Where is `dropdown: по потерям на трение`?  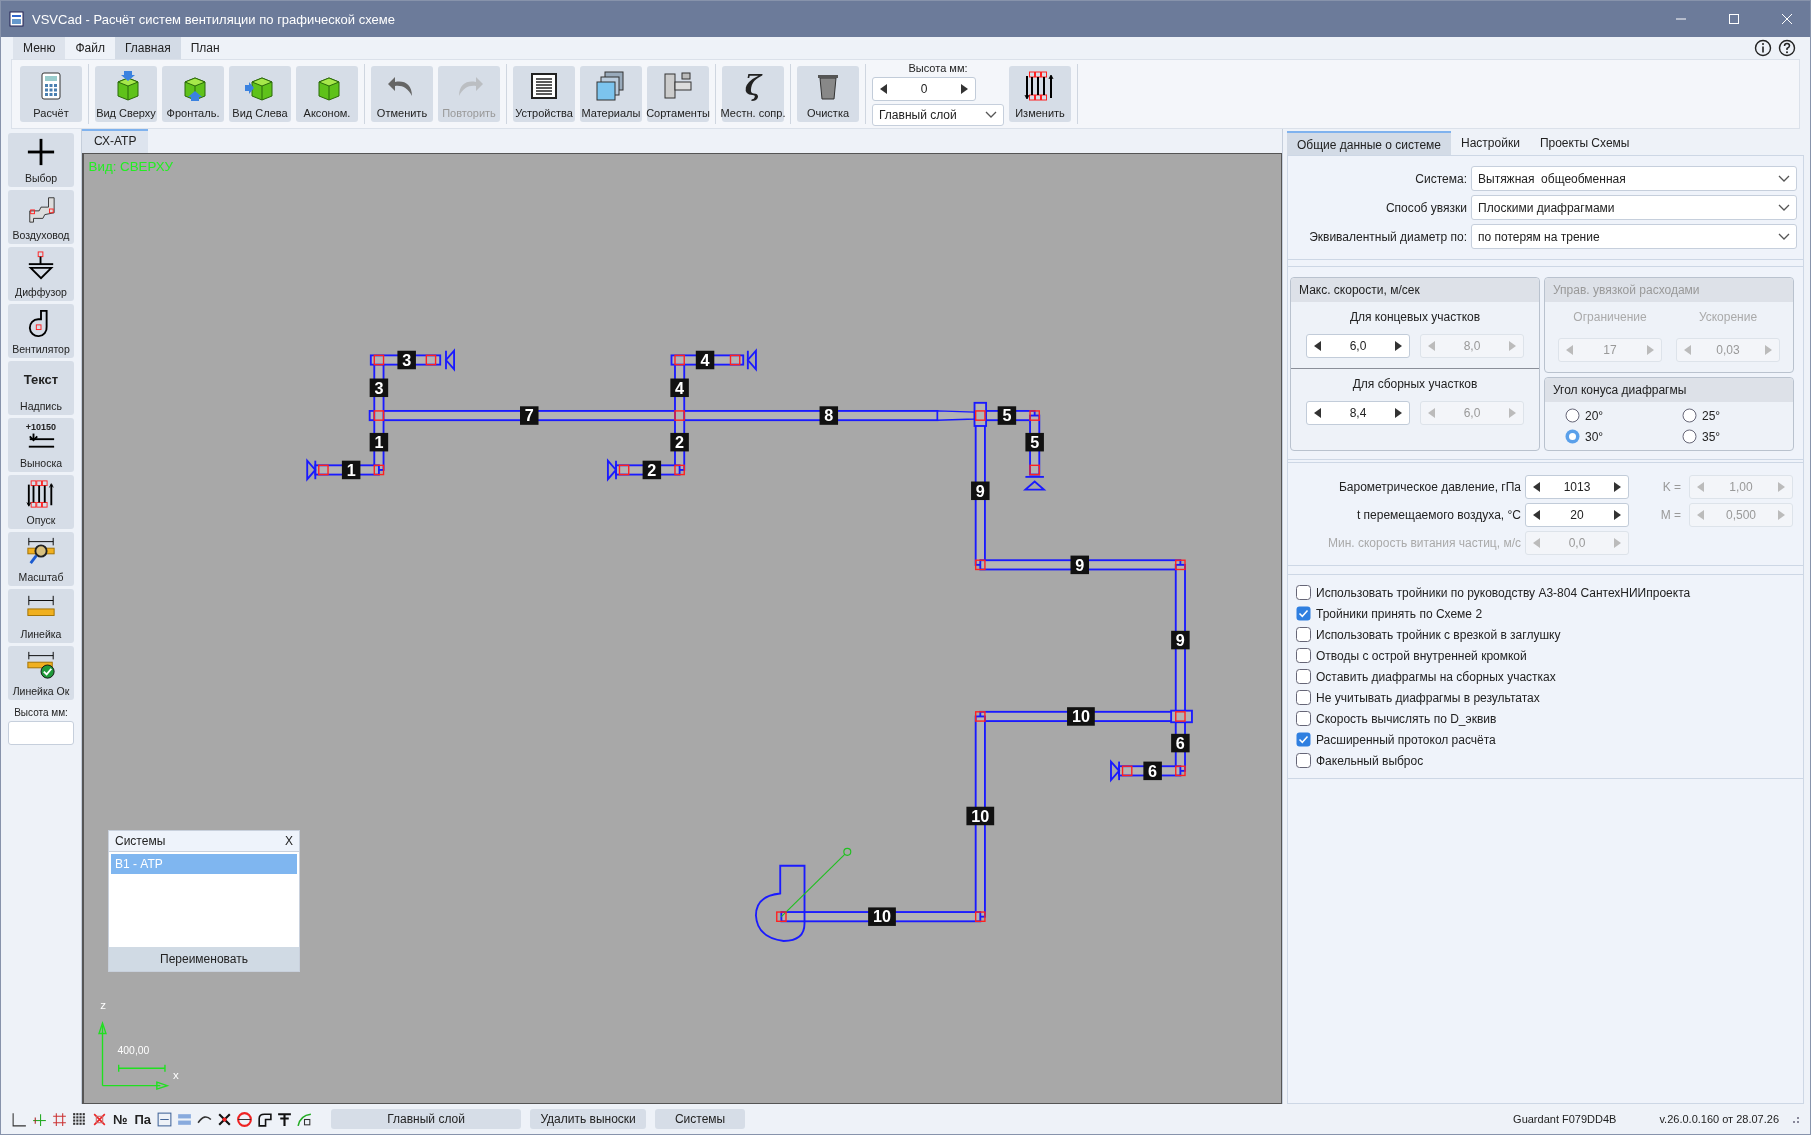 dropdown: по потерям на трение is located at coordinates (1634, 236).